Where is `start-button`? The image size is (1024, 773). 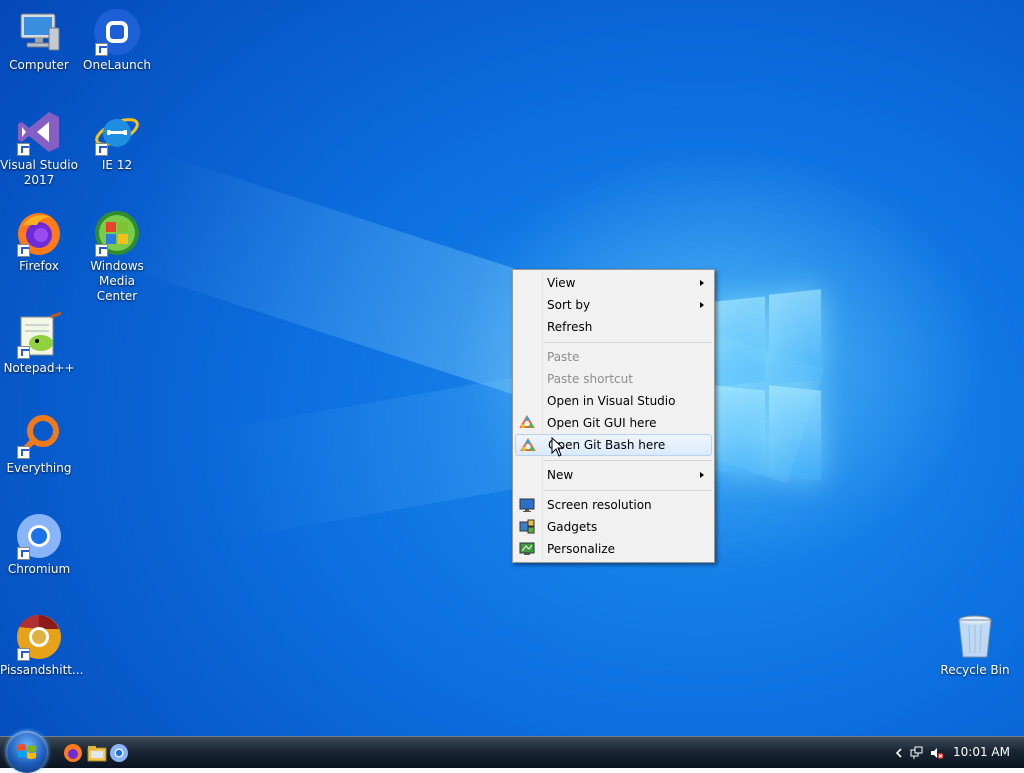 start-button is located at coordinates (27, 752).